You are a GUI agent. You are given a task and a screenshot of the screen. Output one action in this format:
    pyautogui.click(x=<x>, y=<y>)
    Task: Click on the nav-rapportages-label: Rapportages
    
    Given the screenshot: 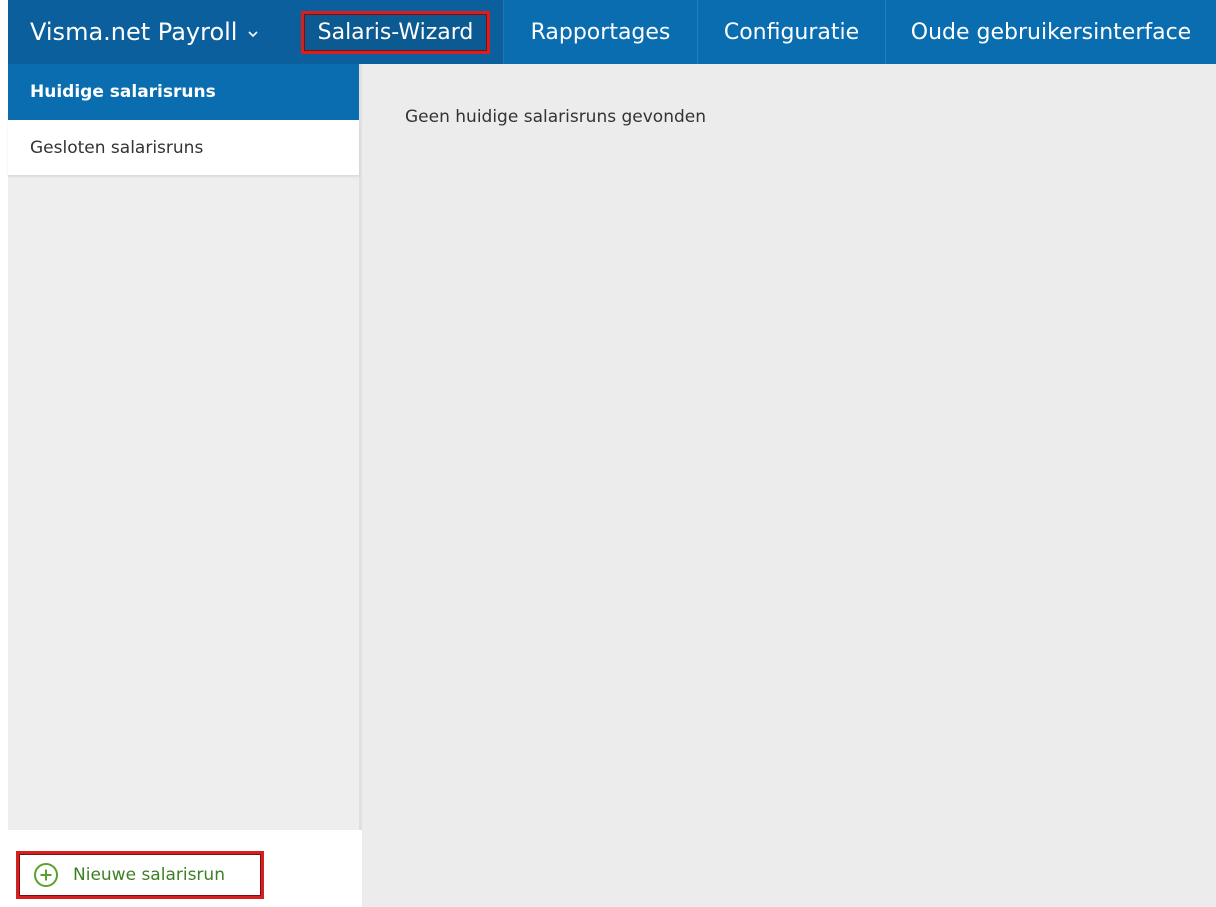 What is the action you would take?
    pyautogui.click(x=600, y=32)
    